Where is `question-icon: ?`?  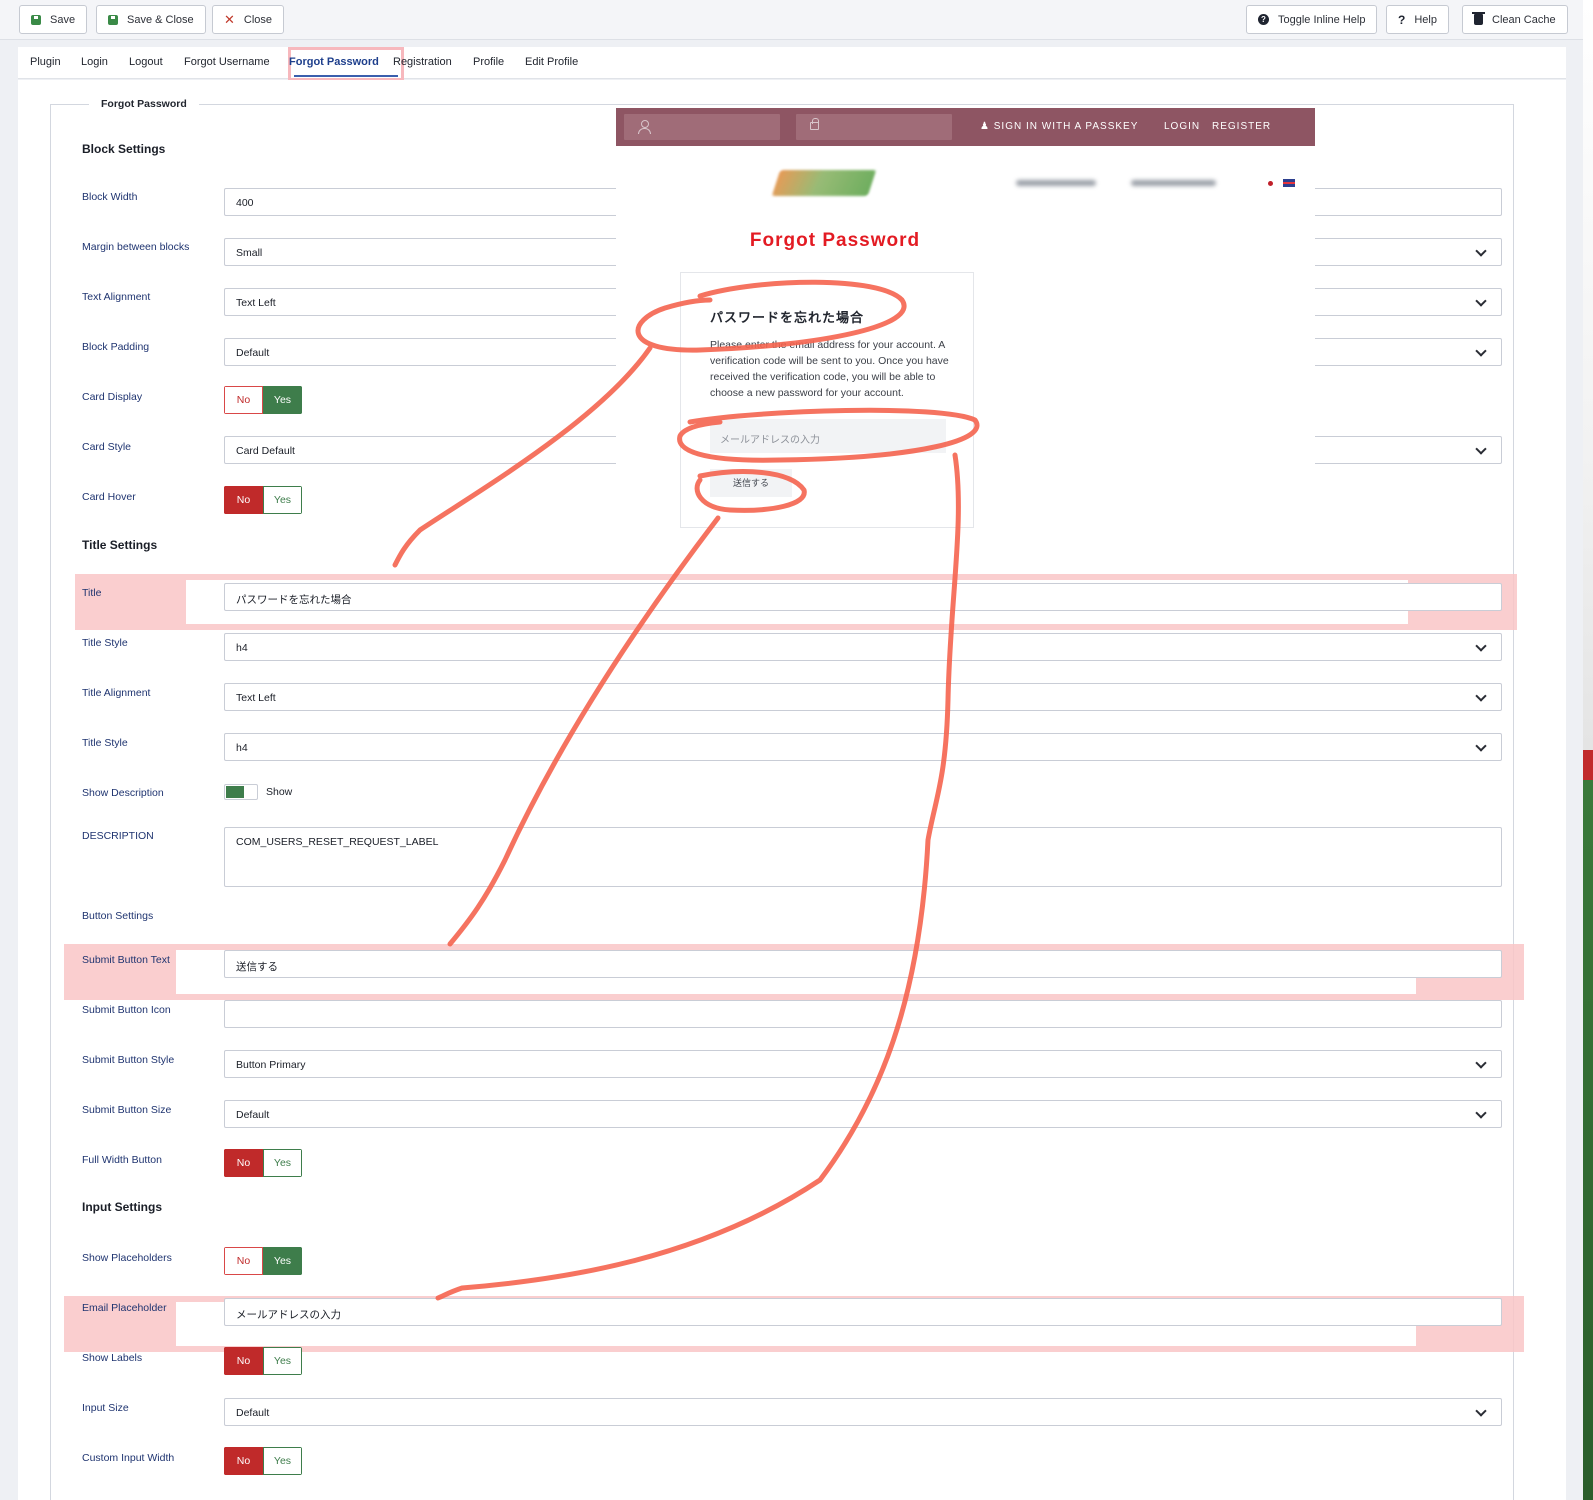 question-icon: ? is located at coordinates (1402, 19).